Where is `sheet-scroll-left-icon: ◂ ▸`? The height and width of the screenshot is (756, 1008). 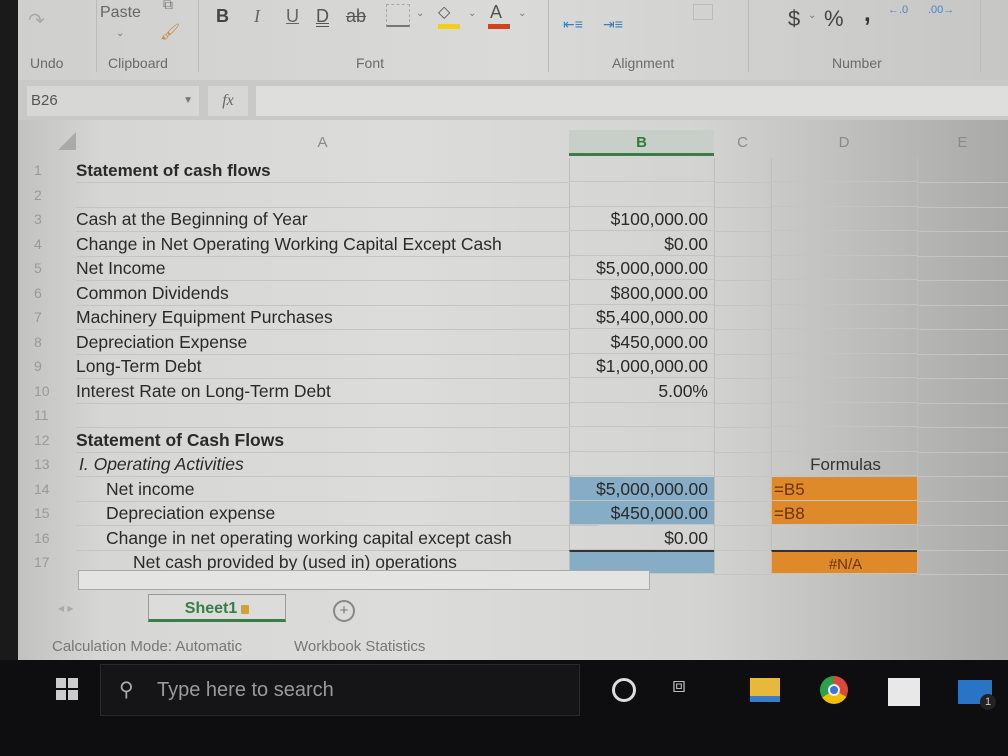 sheet-scroll-left-icon: ◂ ▸ is located at coordinates (65, 608).